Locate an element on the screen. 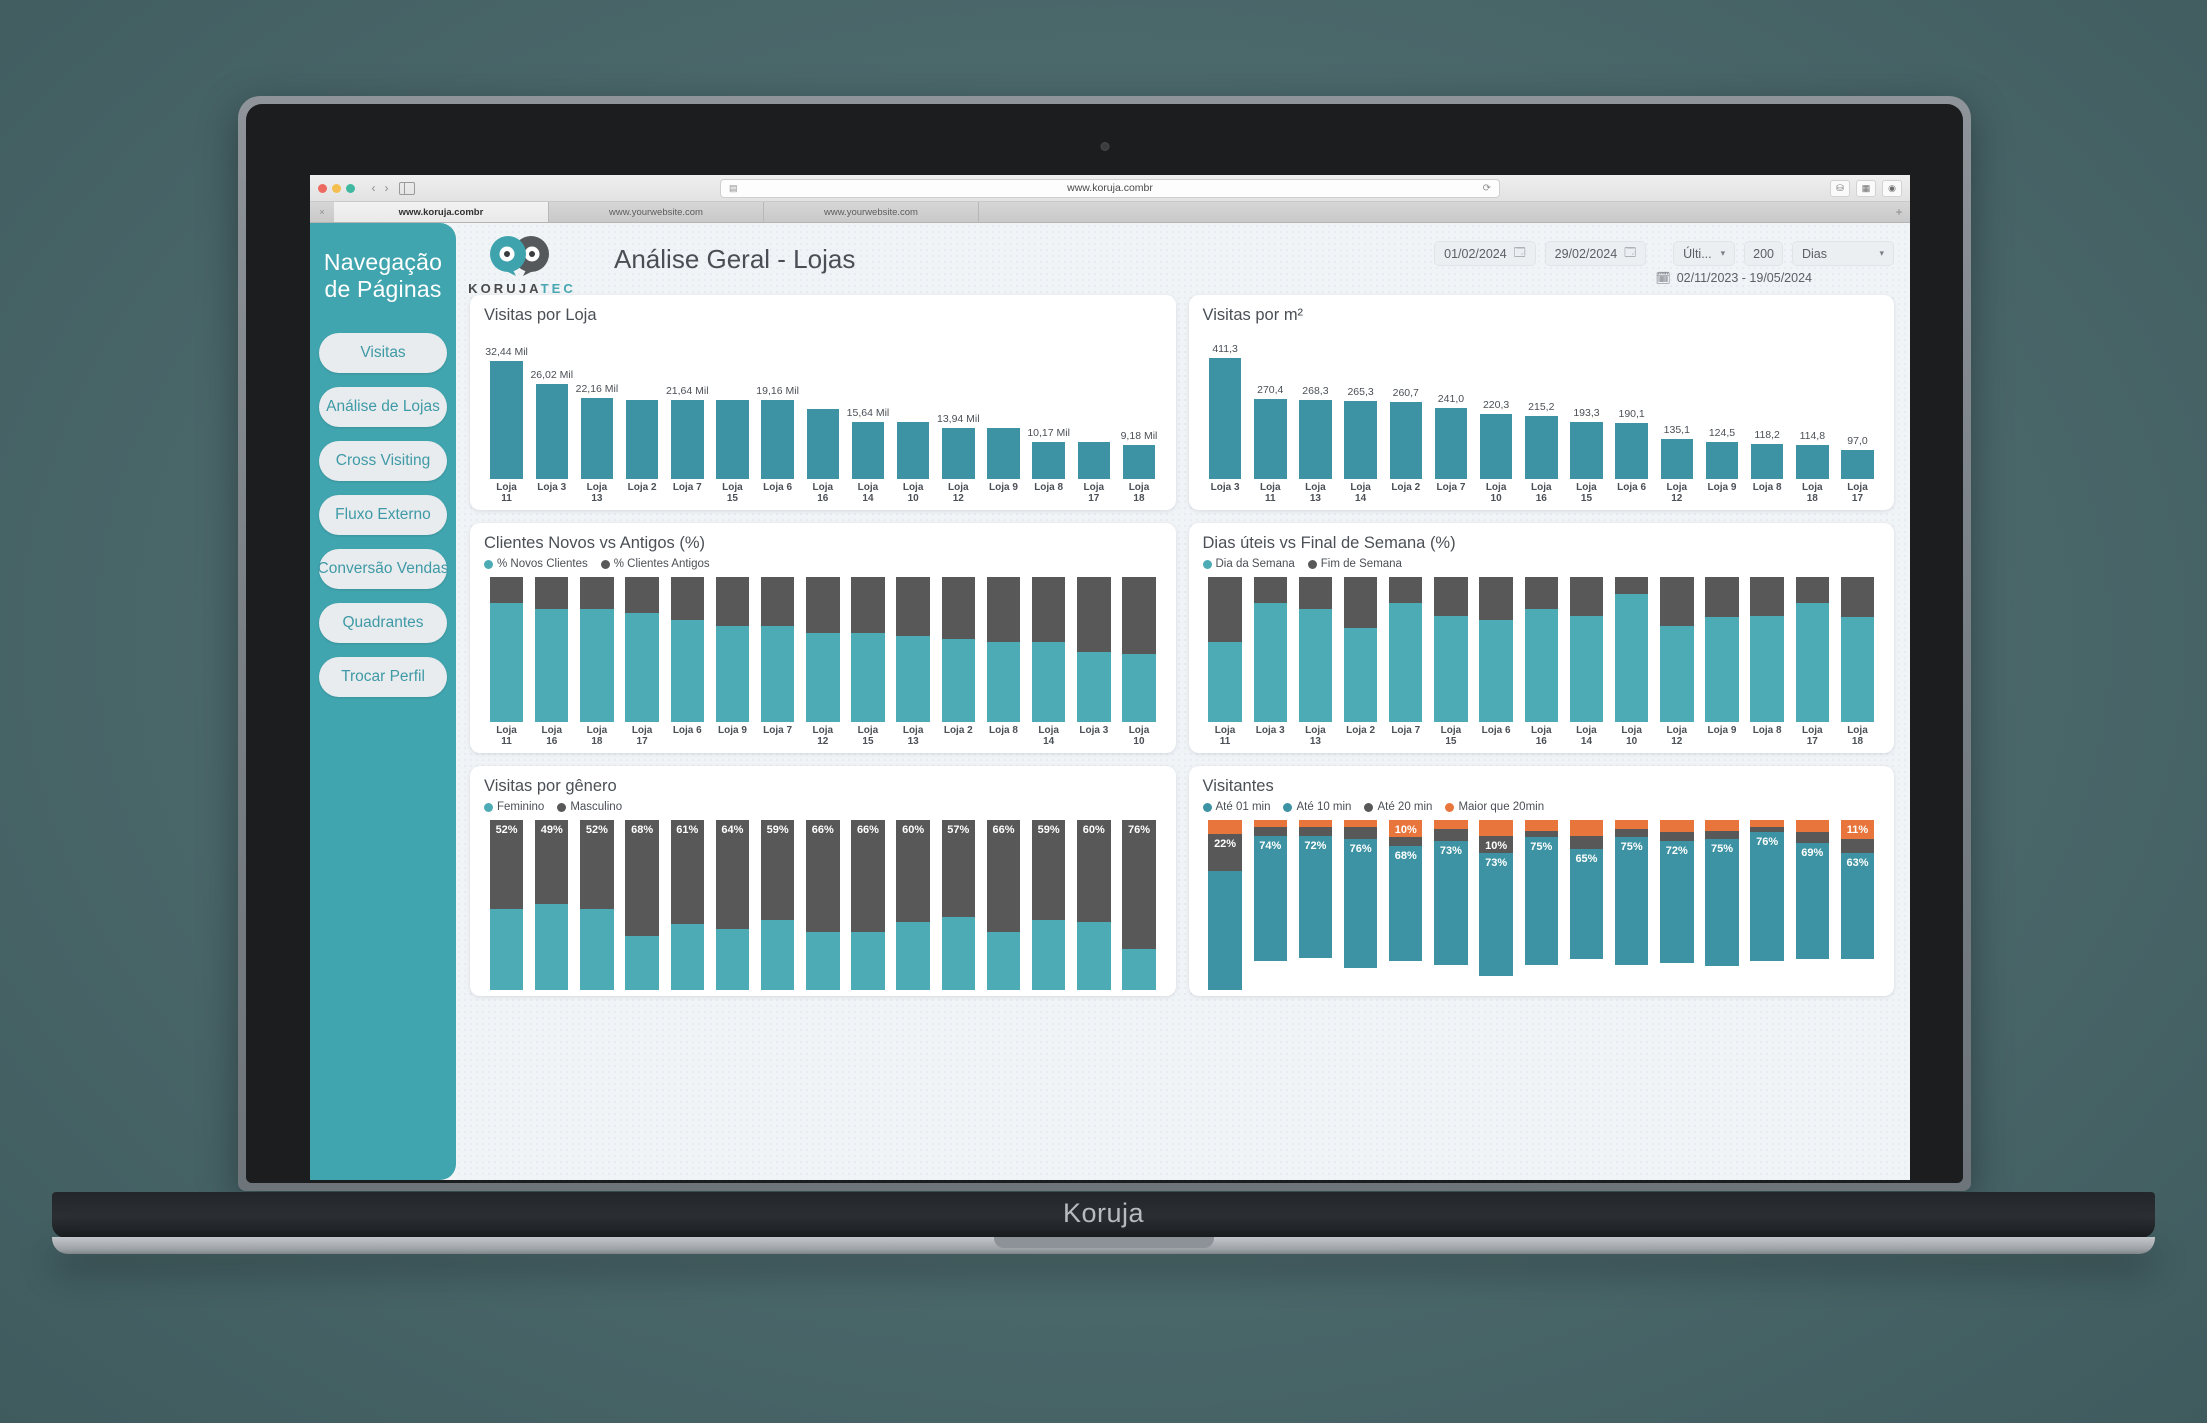 The width and height of the screenshot is (2207, 1423). bar-segment: 69% is located at coordinates (1812, 901).